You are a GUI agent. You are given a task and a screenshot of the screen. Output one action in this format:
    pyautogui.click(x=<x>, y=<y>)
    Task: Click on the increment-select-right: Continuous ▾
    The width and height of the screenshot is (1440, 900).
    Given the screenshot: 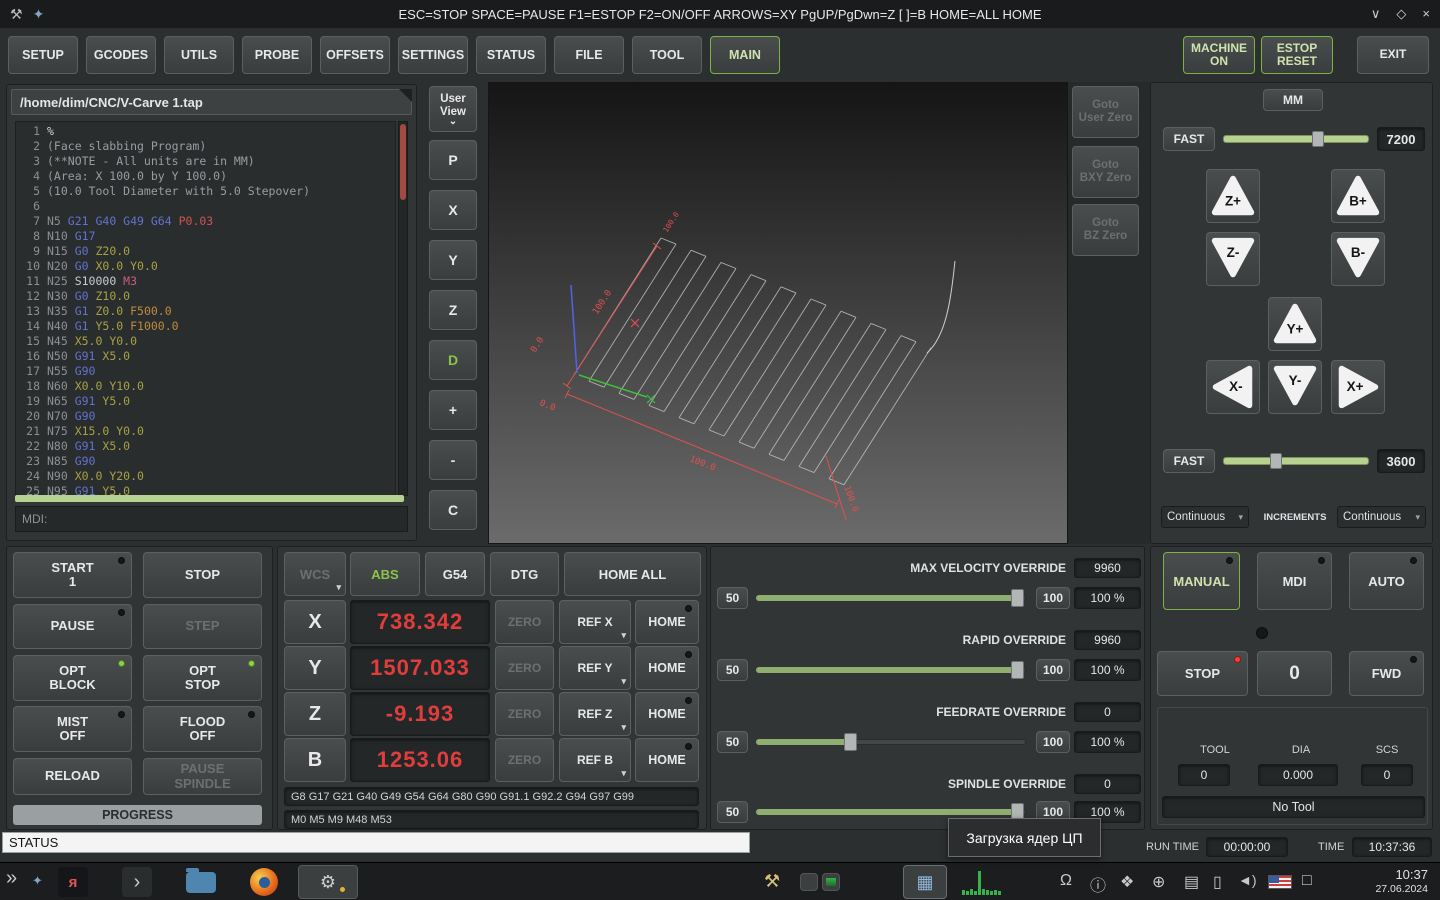 What is the action you would take?
    pyautogui.click(x=1381, y=517)
    